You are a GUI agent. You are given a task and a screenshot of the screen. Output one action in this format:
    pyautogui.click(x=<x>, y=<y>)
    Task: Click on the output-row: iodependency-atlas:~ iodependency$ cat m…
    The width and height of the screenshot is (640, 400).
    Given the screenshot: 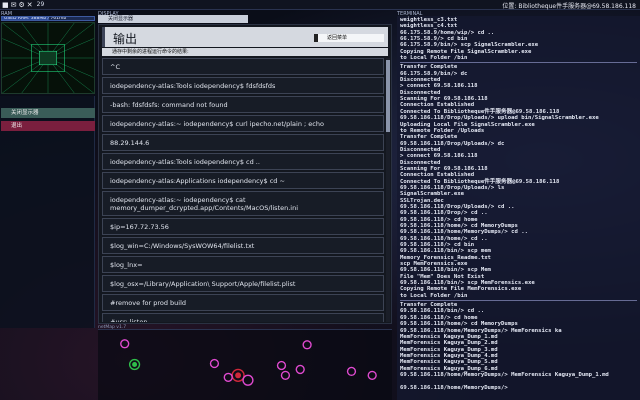 What is the action you would take?
    pyautogui.click(x=243, y=203)
    